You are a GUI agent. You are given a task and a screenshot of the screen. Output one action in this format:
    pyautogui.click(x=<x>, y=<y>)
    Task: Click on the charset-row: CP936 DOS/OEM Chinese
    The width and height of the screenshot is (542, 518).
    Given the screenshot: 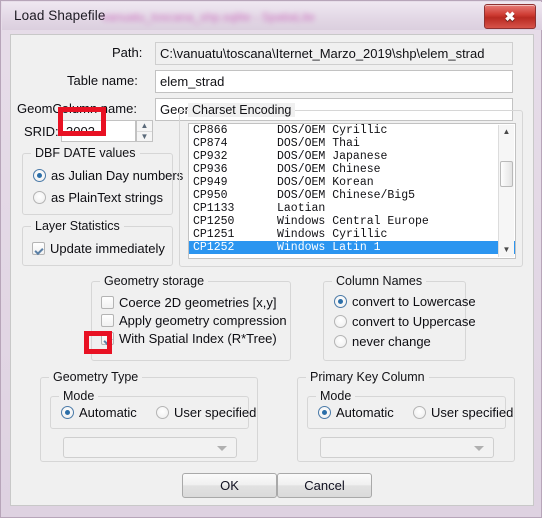 What is the action you would take?
    pyautogui.click(x=352, y=169)
    